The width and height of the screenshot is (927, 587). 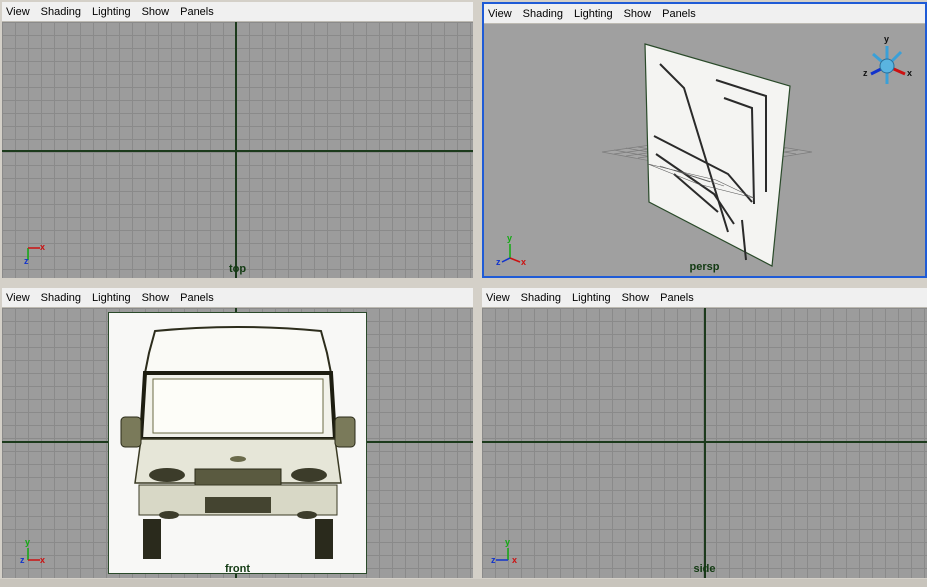 What do you see at coordinates (704, 267) in the screenshot?
I see `camera-label: persp` at bounding box center [704, 267].